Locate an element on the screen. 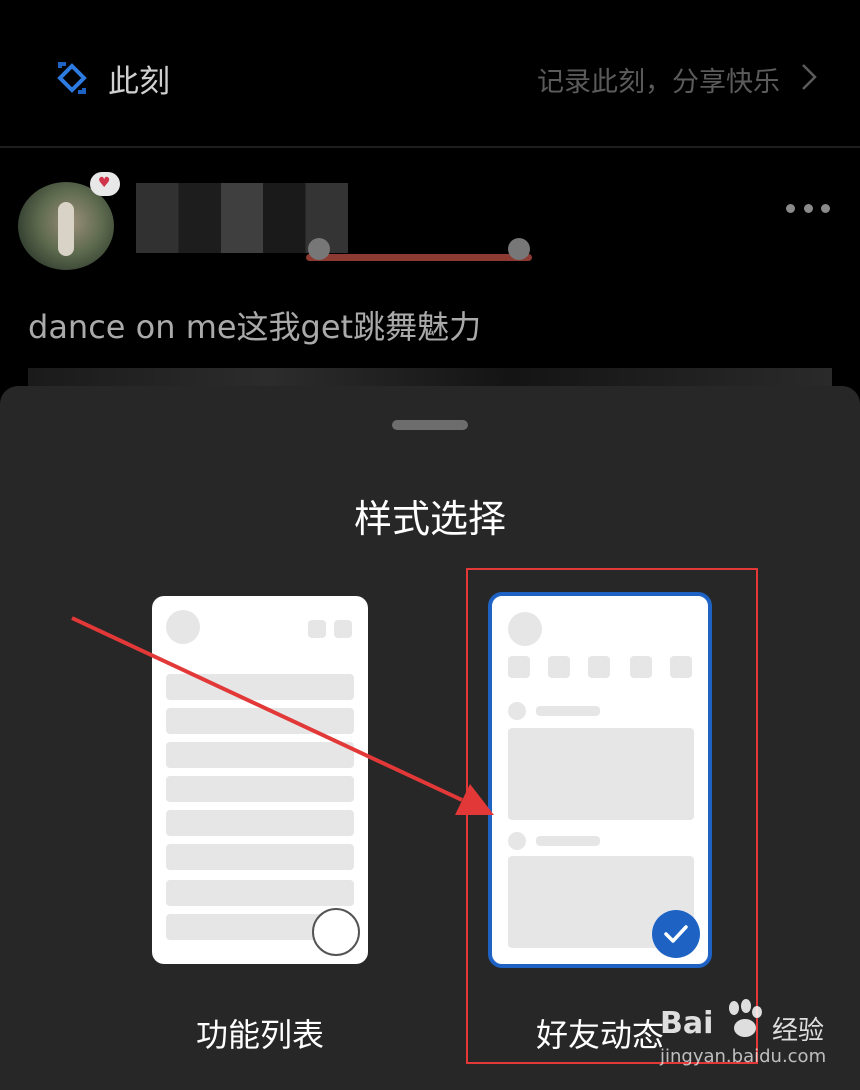 This screenshot has width=860, height=1090. post-text: dance on me这我get跳舞魅力 is located at coordinates (255, 327).